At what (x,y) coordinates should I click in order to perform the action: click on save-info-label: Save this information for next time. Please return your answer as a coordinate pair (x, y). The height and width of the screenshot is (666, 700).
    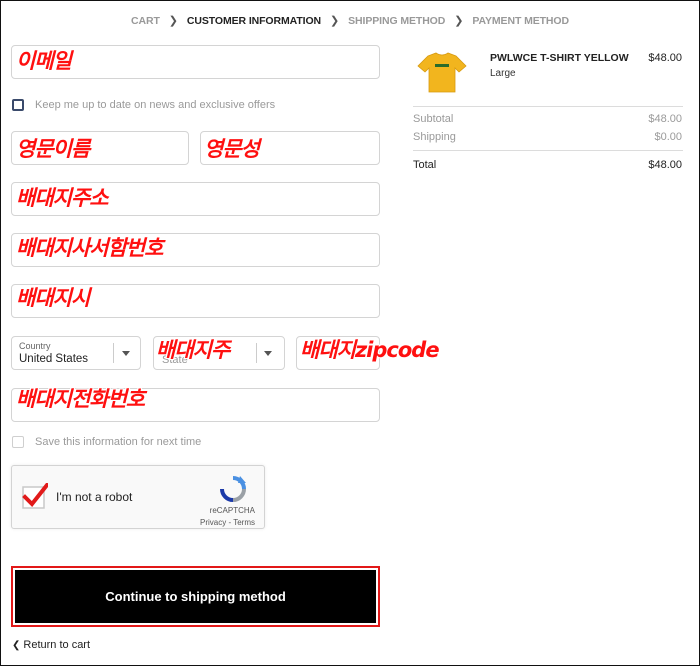
    Looking at the image, I should click on (118, 442).